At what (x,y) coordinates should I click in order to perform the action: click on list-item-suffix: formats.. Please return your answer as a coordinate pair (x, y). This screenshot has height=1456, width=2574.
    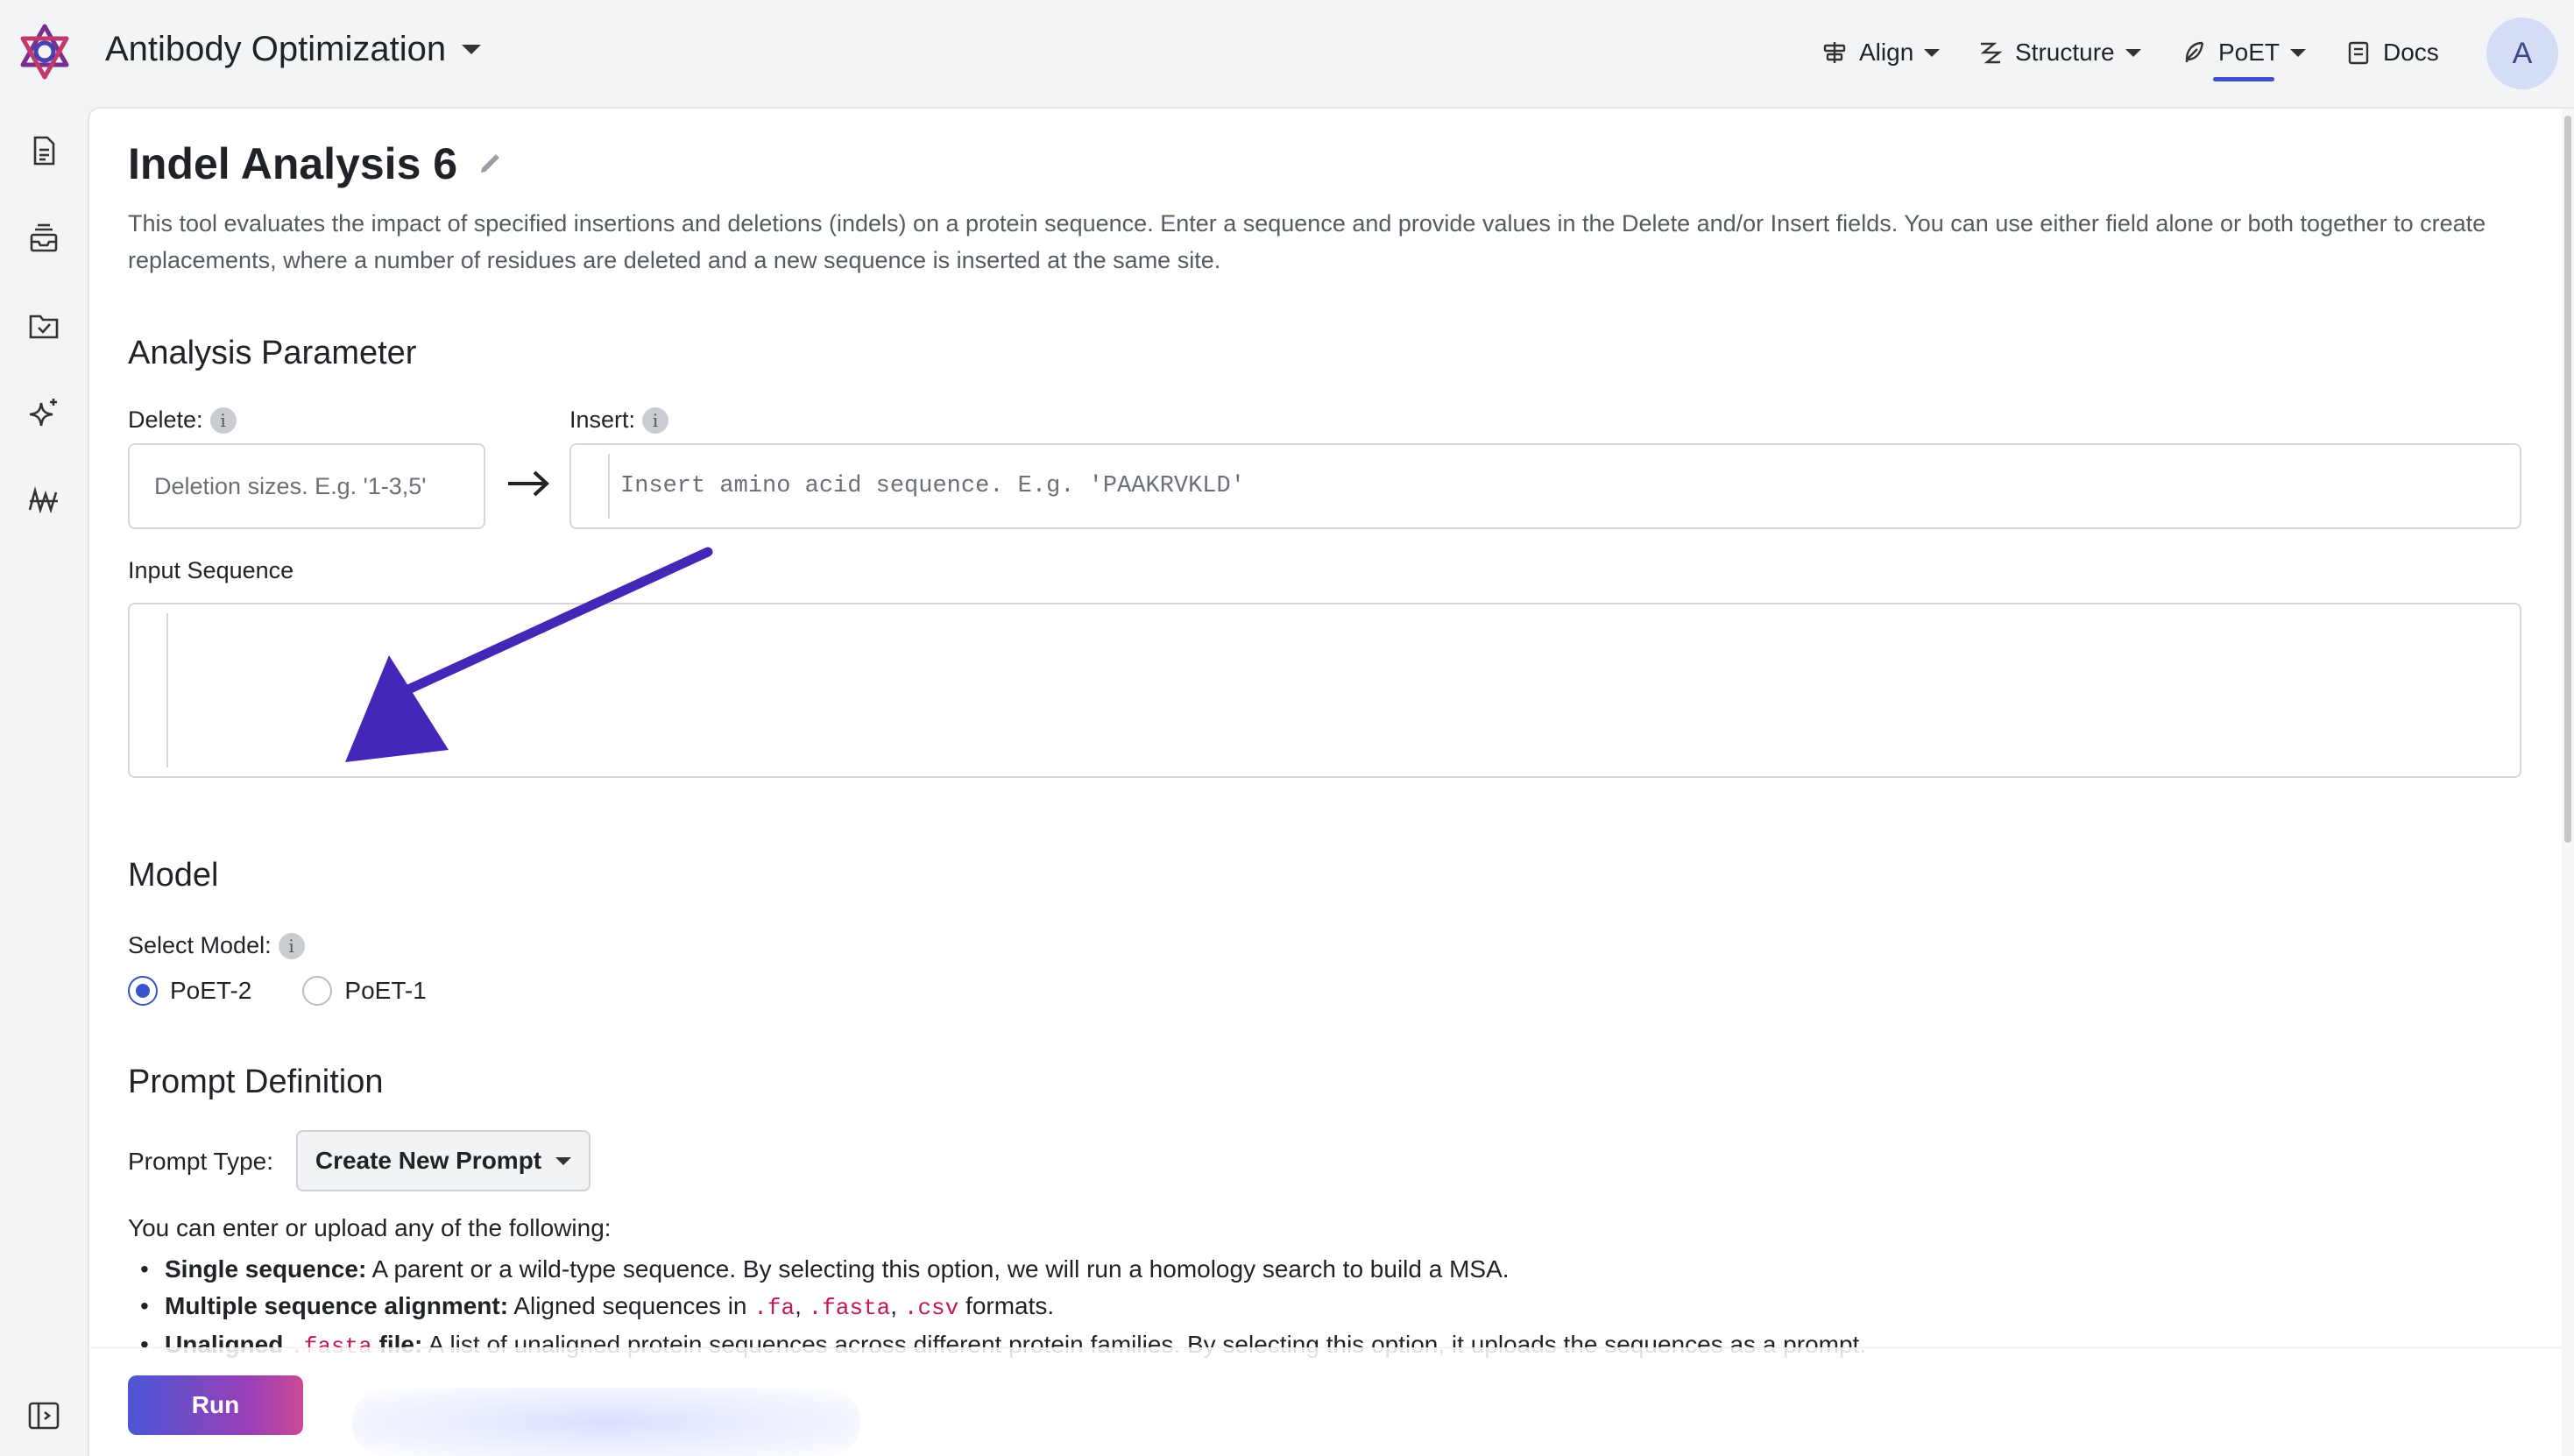
    Looking at the image, I should click on (1006, 1305).